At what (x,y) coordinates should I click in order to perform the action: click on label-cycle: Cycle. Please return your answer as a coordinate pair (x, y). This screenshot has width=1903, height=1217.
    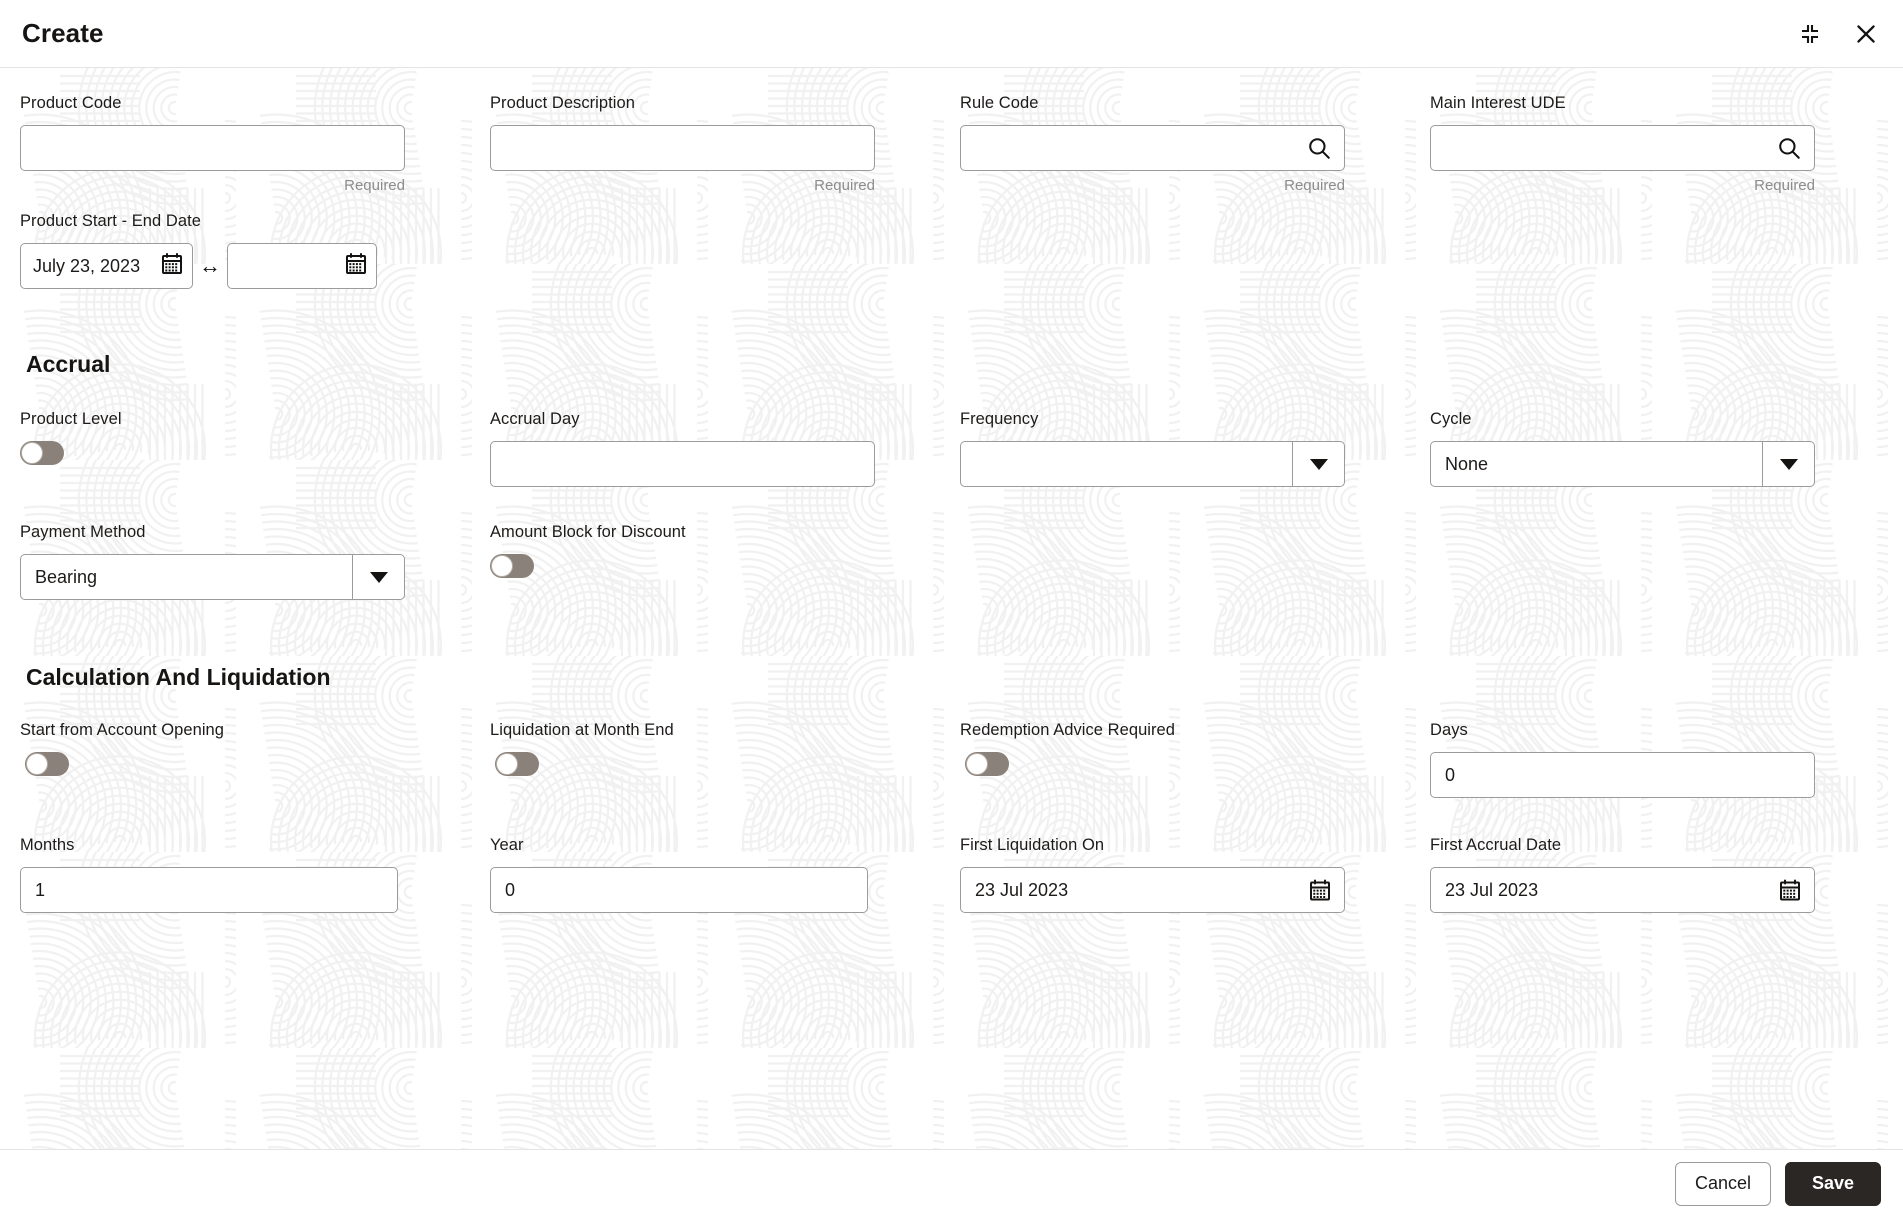
    Looking at the image, I should click on (1451, 419).